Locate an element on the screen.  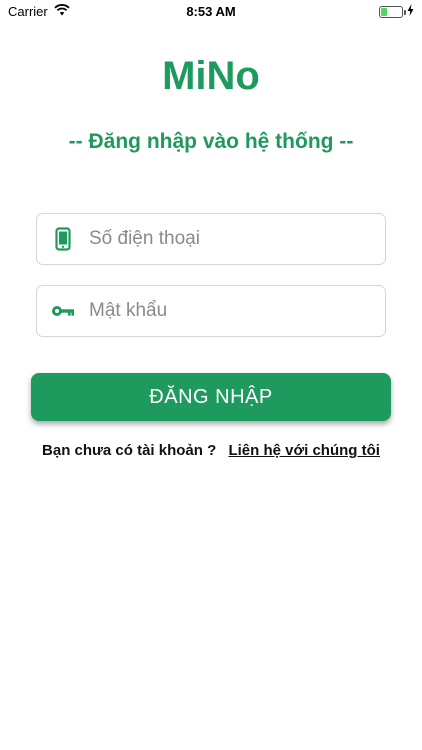
status-time: 8:53 AM is located at coordinates (211, 11).